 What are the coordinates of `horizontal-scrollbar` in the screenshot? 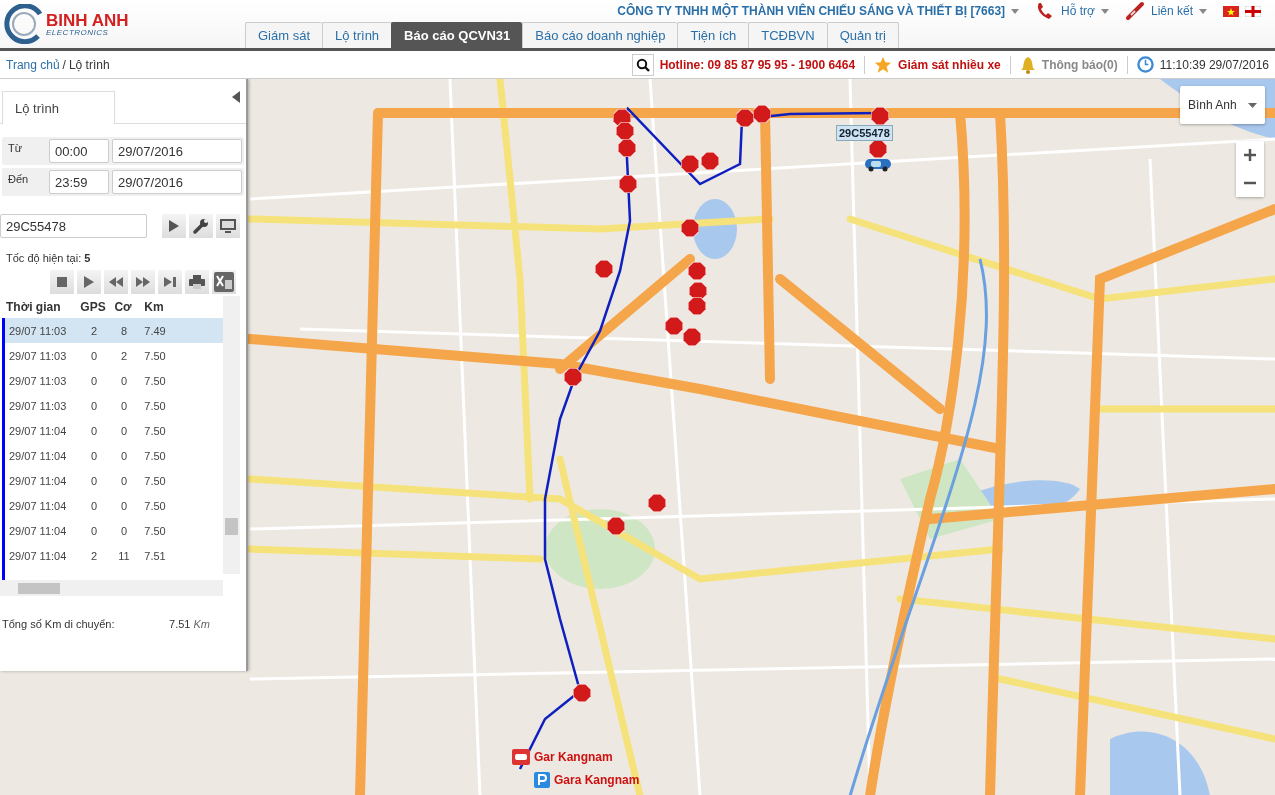 It's located at (111, 588).